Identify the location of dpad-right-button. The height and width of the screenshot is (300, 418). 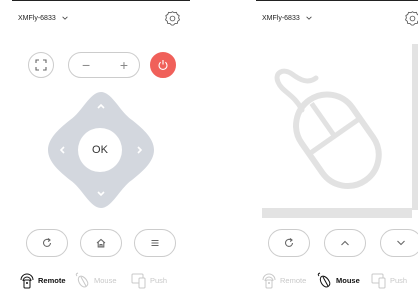
(140, 150).